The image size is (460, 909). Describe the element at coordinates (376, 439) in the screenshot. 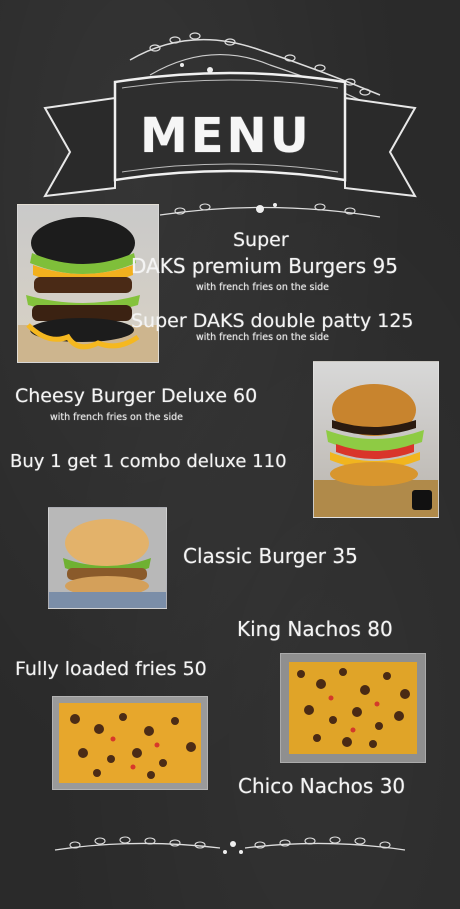

I see `cheesy-burger-photo` at that location.